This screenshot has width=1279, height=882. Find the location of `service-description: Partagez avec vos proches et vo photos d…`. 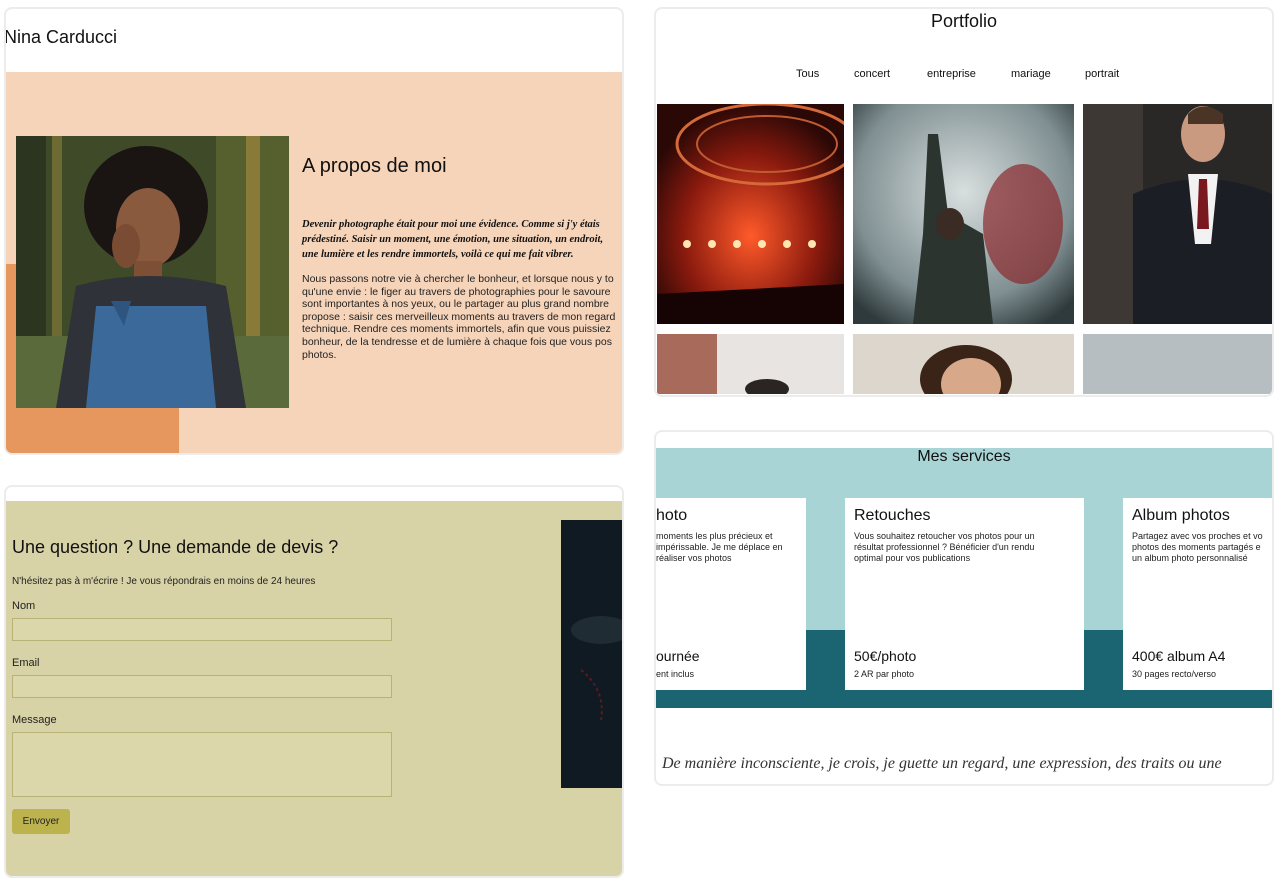

service-description: Partagez avec vos proches et vo photos d… is located at coordinates (1202, 547).